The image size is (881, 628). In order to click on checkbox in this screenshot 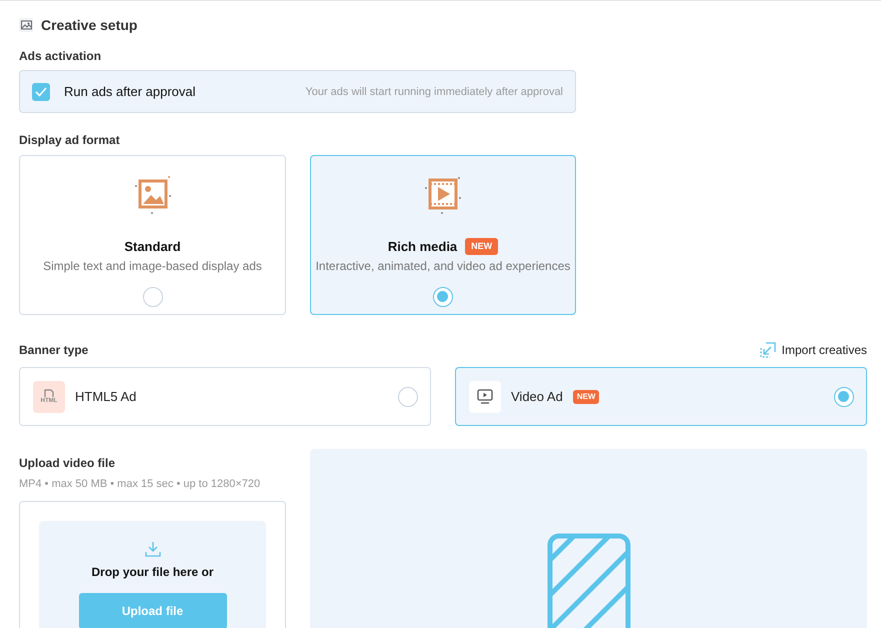, I will do `click(41, 91)`.